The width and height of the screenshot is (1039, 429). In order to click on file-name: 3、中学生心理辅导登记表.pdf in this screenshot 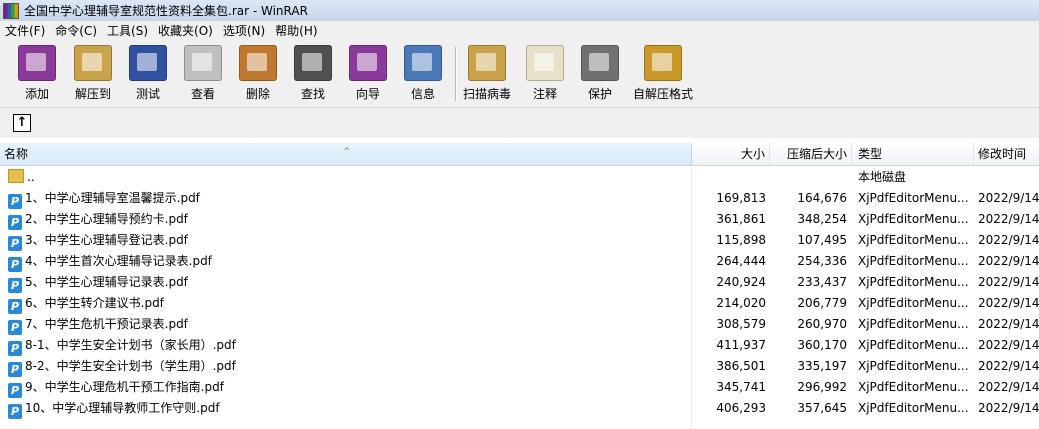, I will do `click(106, 240)`.